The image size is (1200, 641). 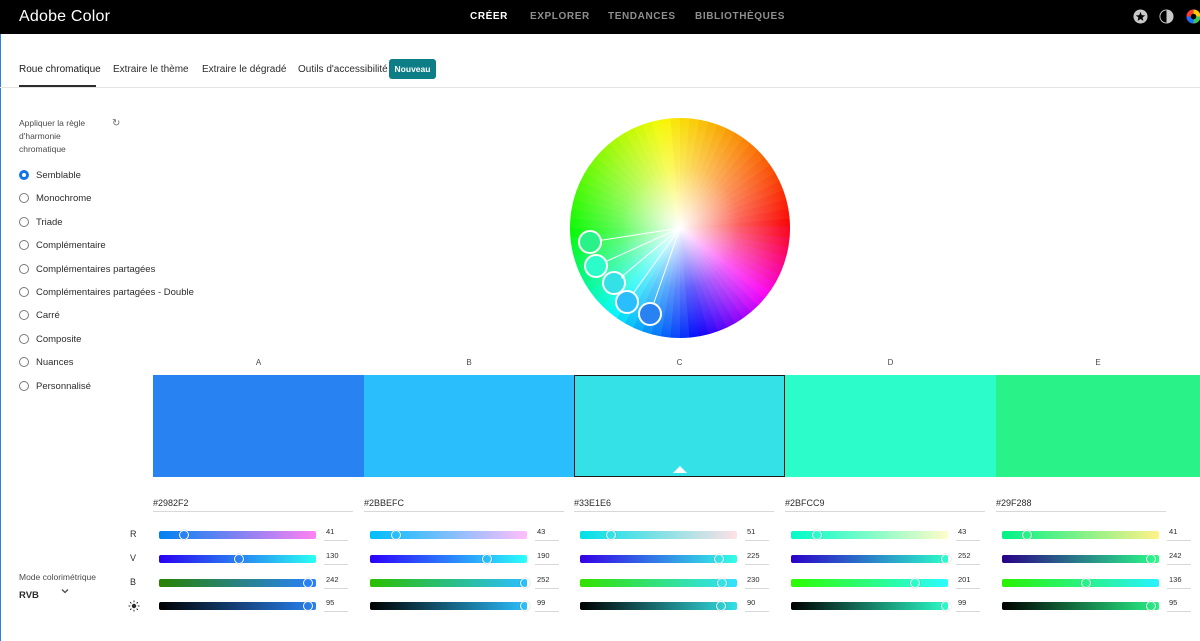 What do you see at coordinates (1175, 579) in the screenshot?
I see `channel-value-input: 136` at bounding box center [1175, 579].